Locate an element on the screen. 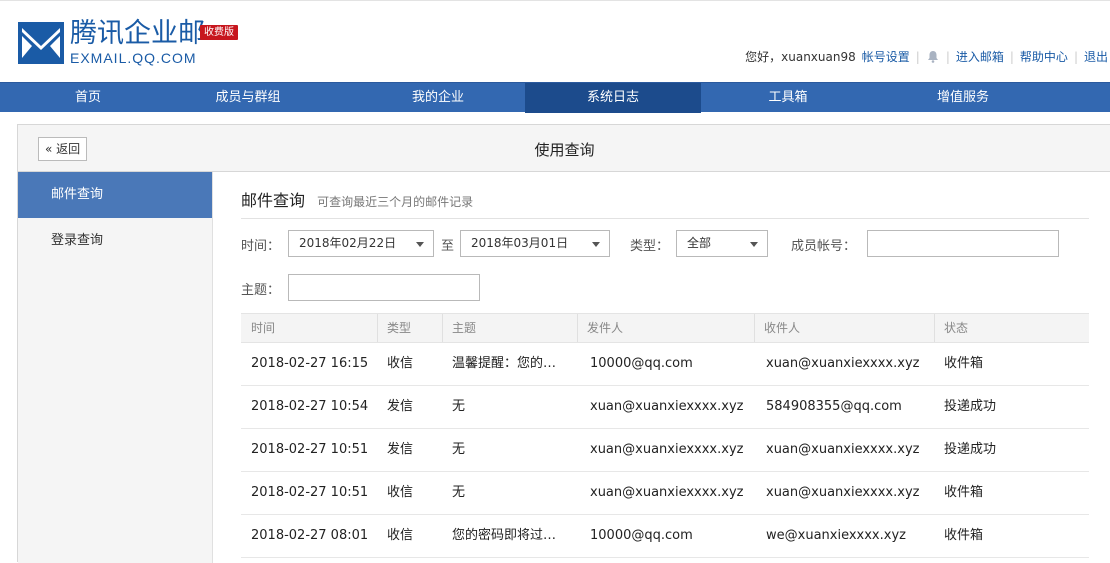  title-bar: « 返回 使用查询 is located at coordinates (564, 148).